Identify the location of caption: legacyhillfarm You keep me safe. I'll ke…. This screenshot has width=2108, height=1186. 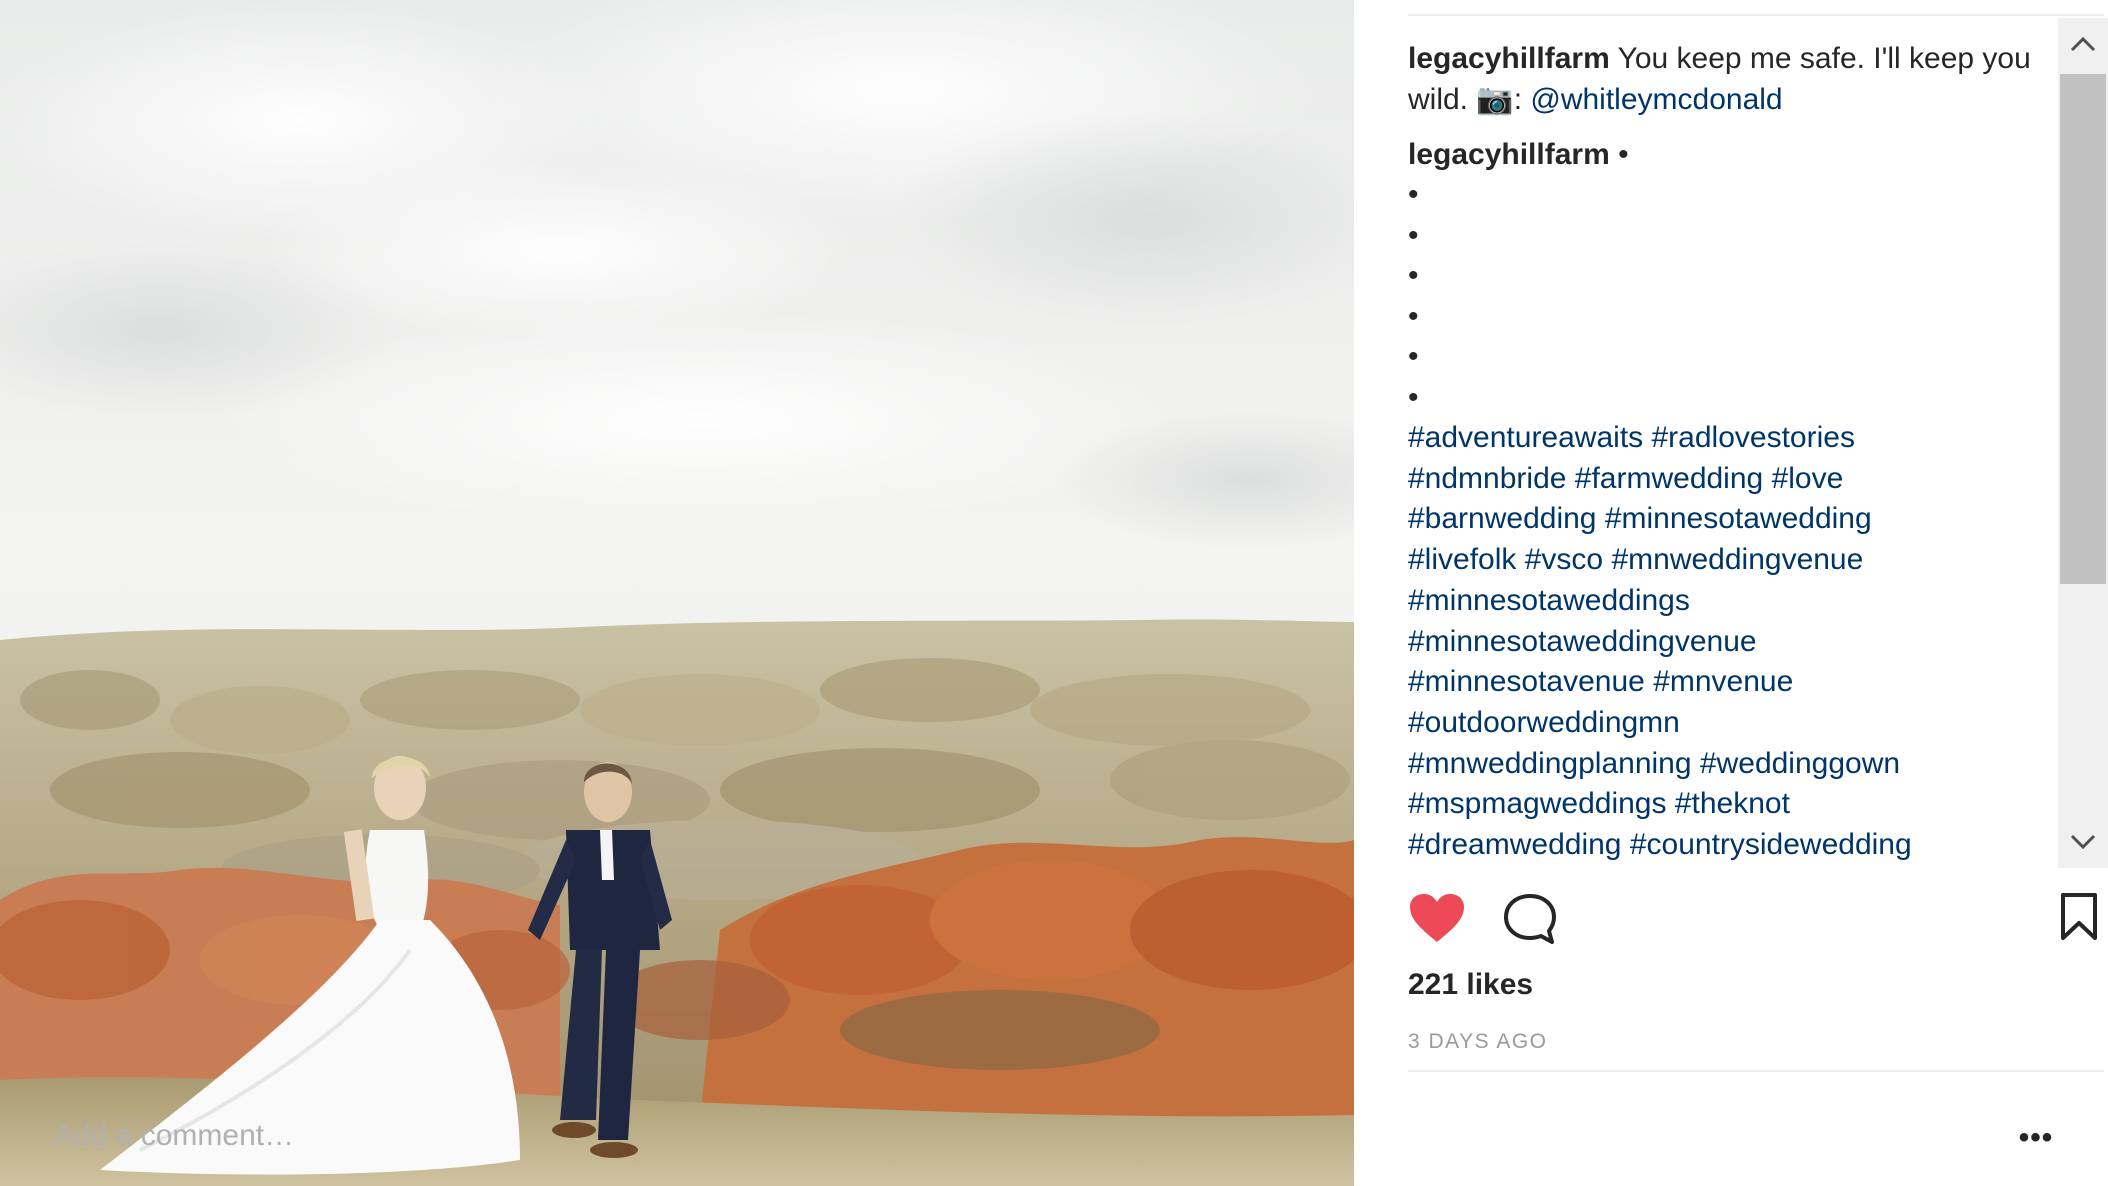
(1728, 79).